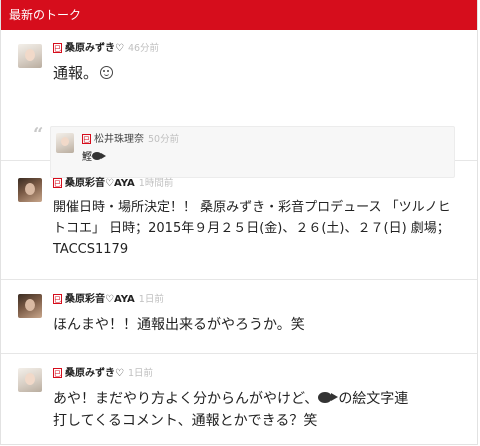 Image resolution: width=480 pixels, height=446 pixels. What do you see at coordinates (119, 139) in the screenshot?
I see `user-name: 松井珠理奈` at bounding box center [119, 139].